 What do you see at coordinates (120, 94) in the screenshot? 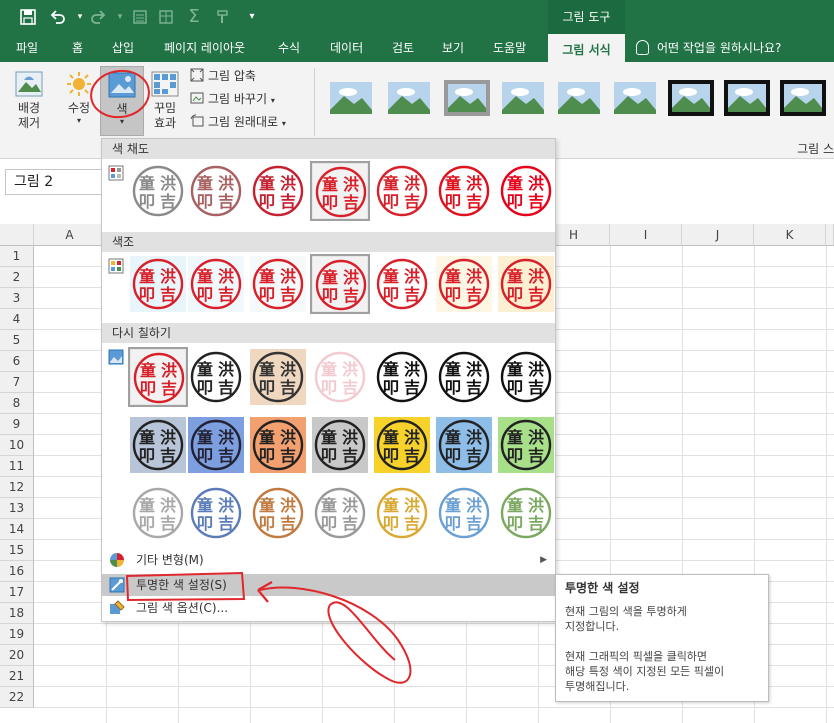
I see `annotation-circle` at bounding box center [120, 94].